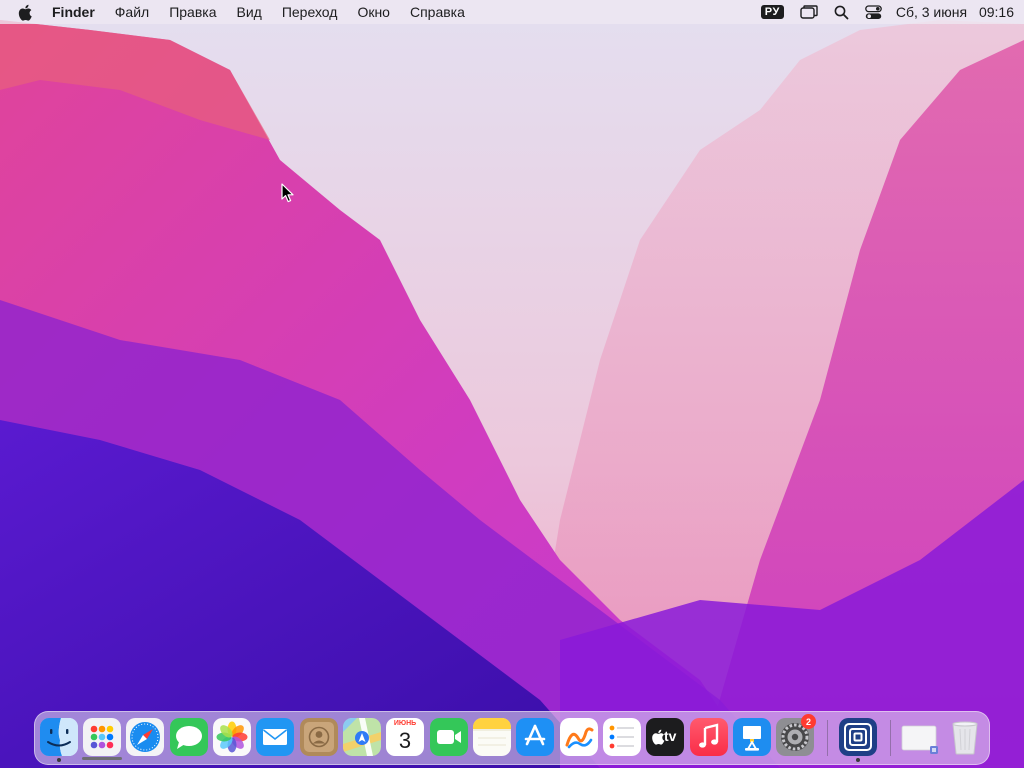  Describe the element at coordinates (362, 737) in the screenshot. I see `dock-maps-icon` at that location.